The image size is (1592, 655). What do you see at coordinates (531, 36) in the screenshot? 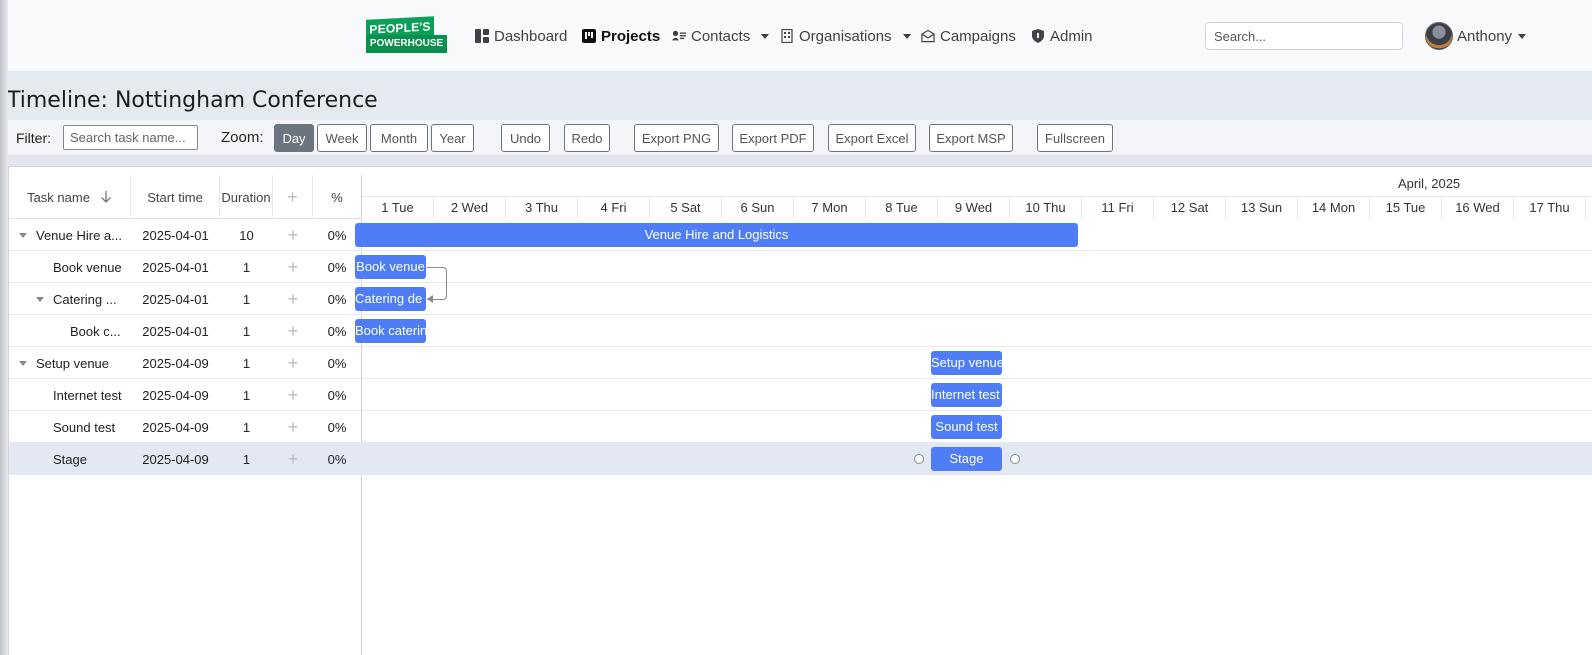
I see `nav-dashboard-label: Dashboard` at bounding box center [531, 36].